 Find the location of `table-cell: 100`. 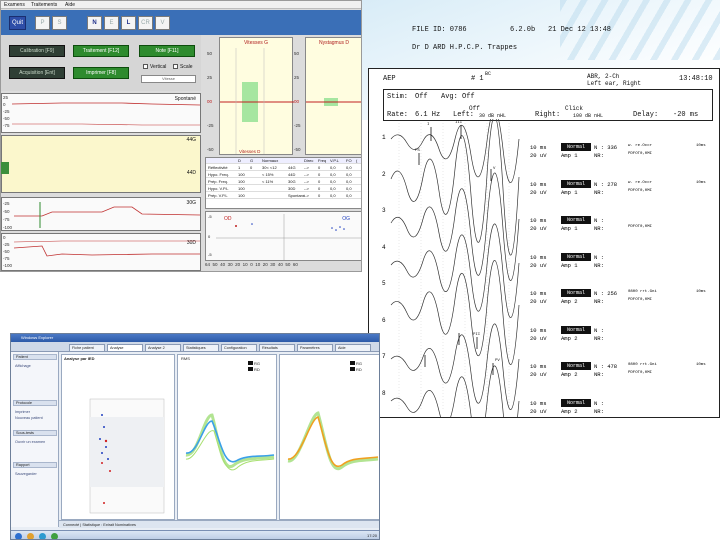

table-cell: 100 is located at coordinates (241, 188).